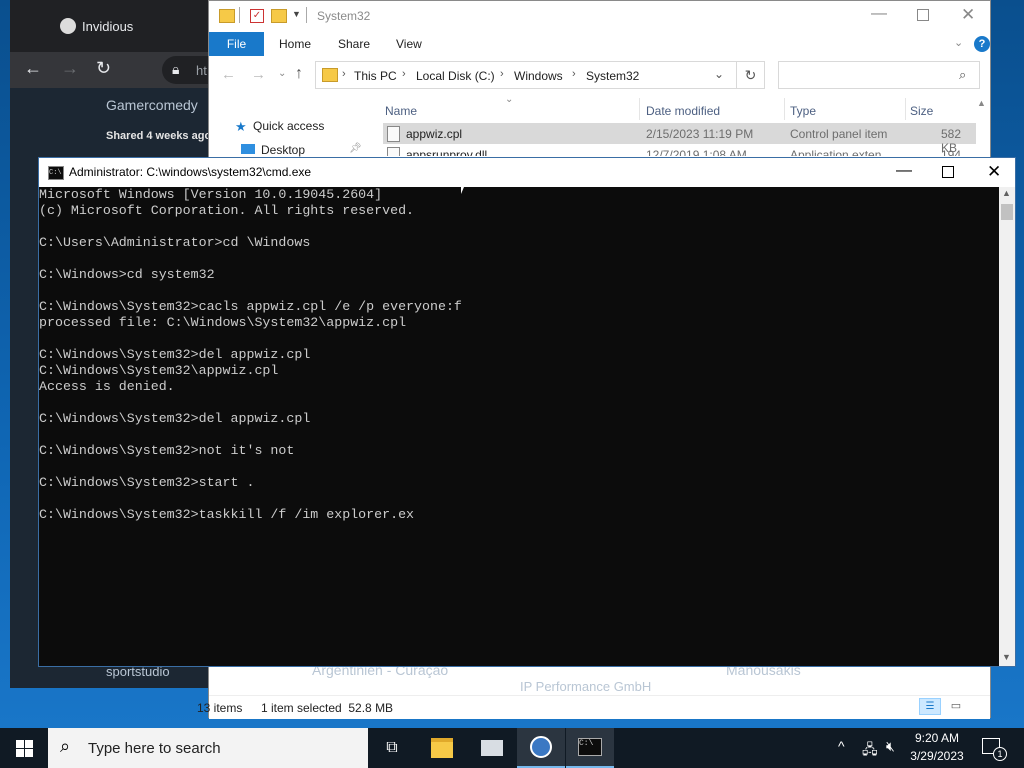 This screenshot has height=768, width=1024. Describe the element at coordinates (279, 16) in the screenshot. I see `new-folder-icon` at that location.